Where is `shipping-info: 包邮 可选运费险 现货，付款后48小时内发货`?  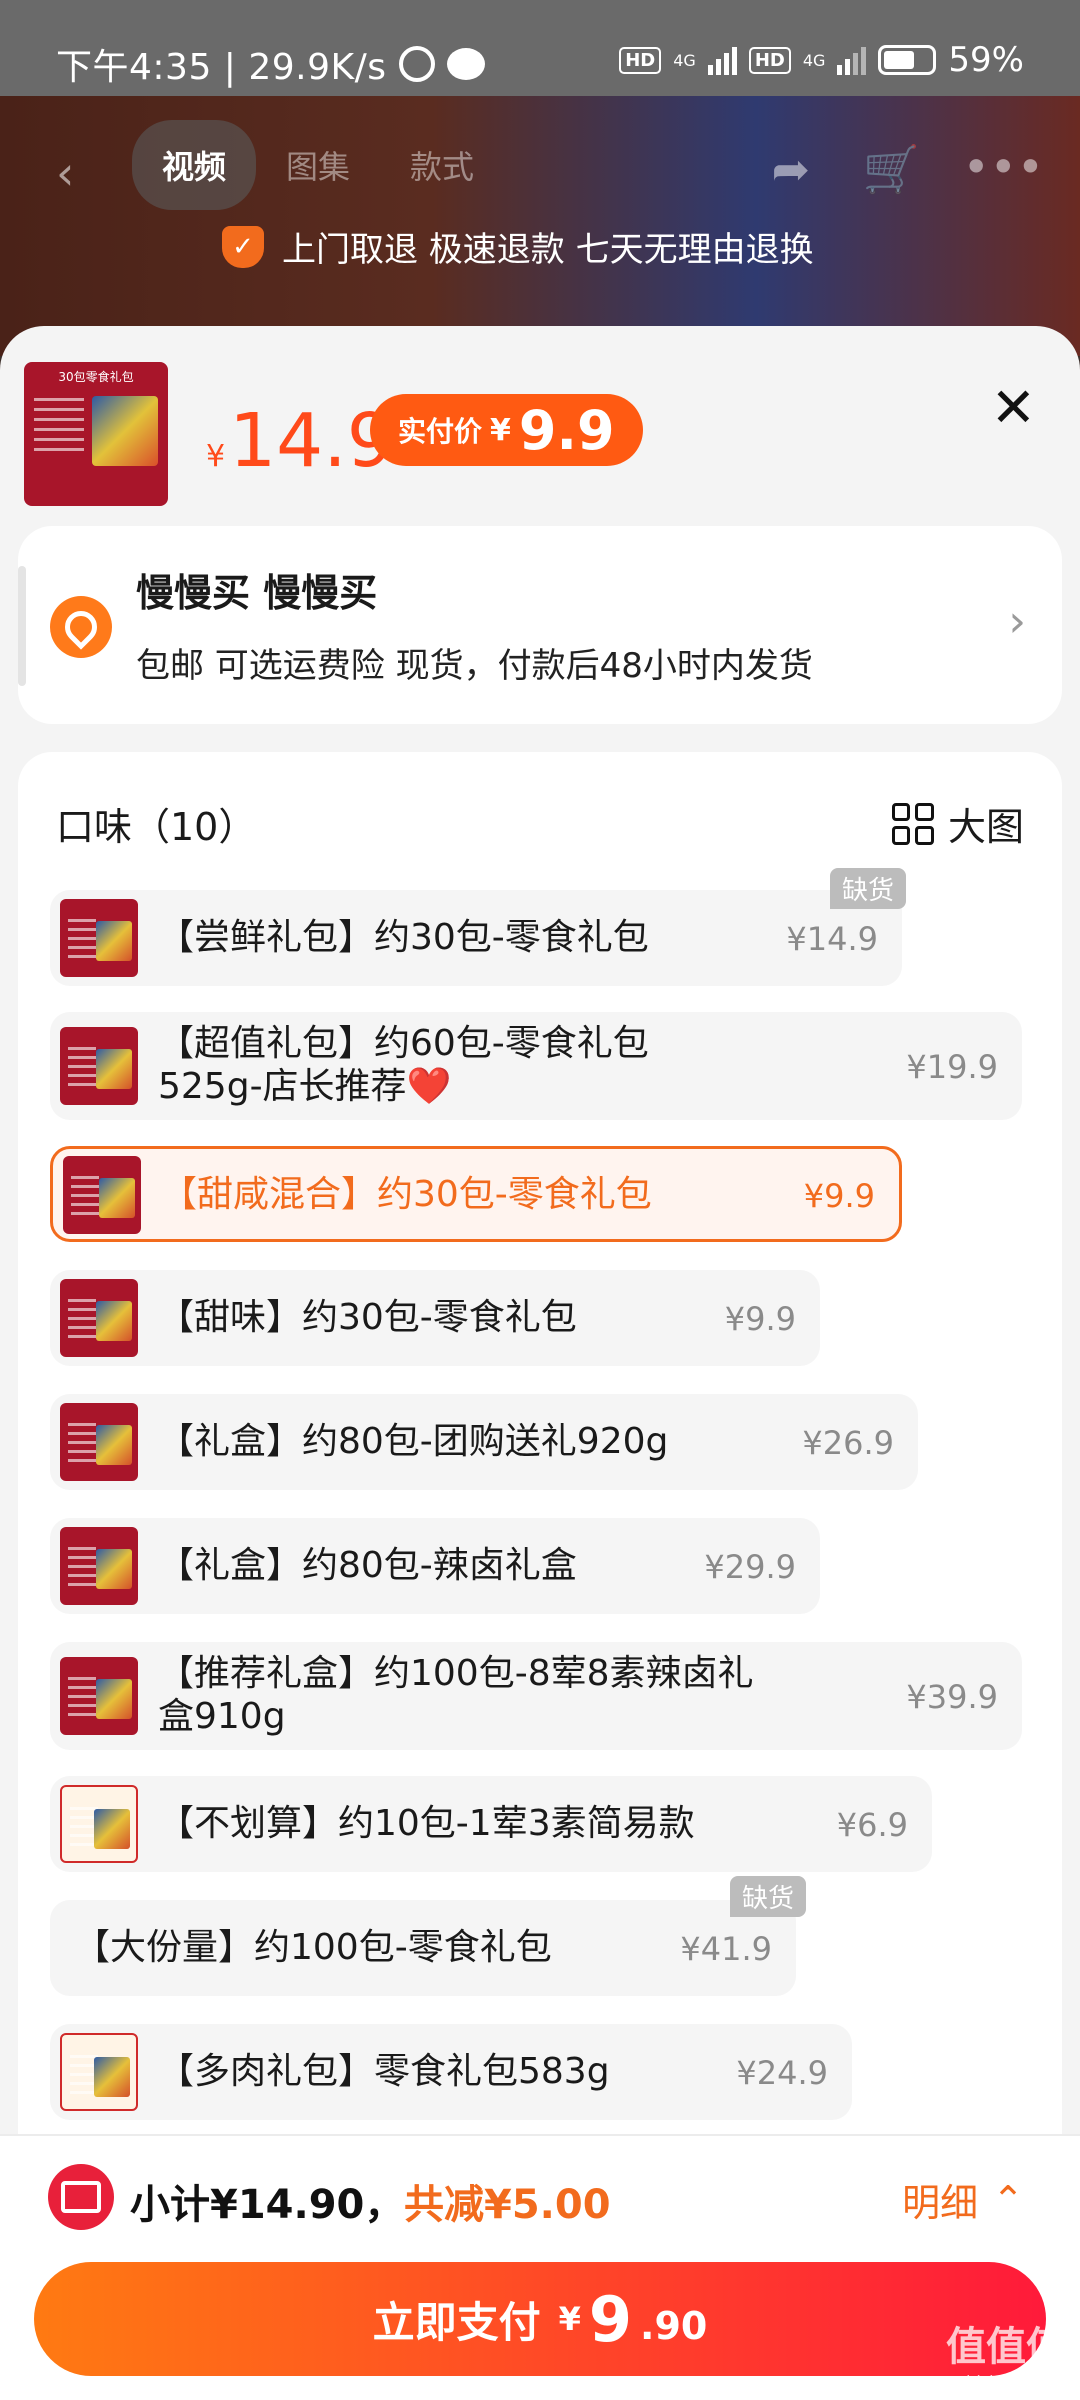 shipping-info: 包邮 可选运费险 现货，付款后48小时内发货 is located at coordinates (474, 666).